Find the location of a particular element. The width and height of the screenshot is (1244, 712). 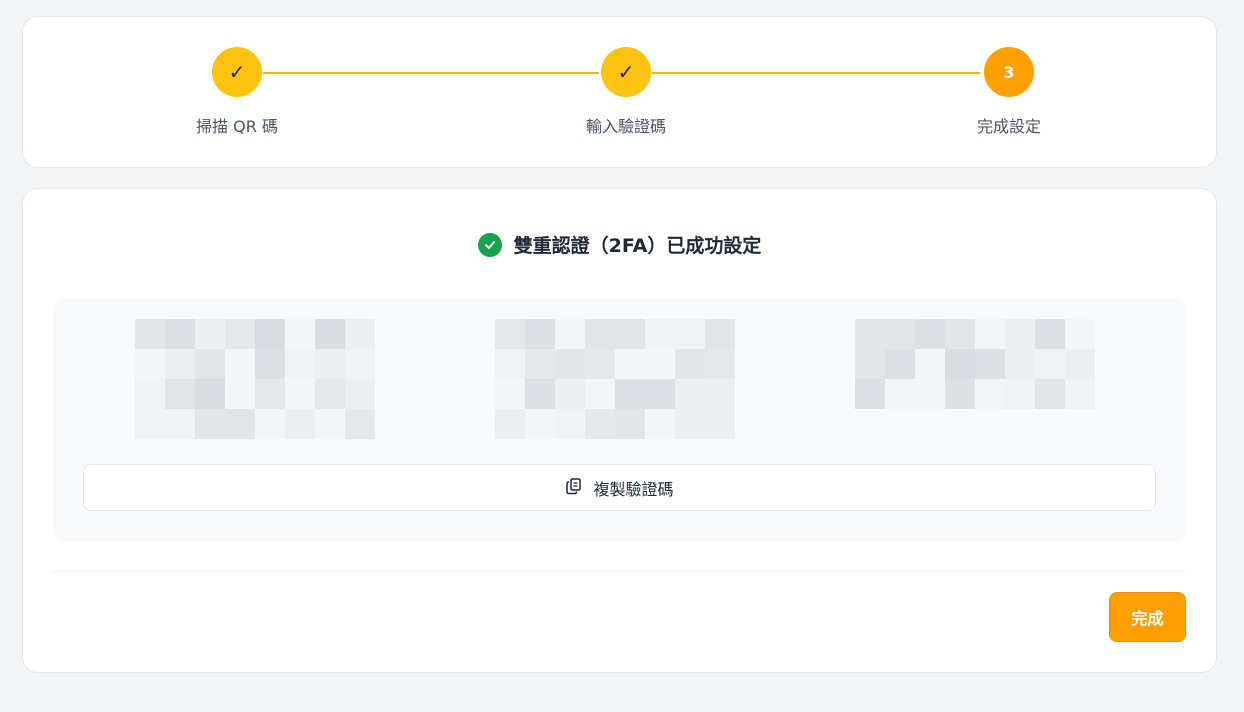

step-label: 完成設定 is located at coordinates (1008, 126).